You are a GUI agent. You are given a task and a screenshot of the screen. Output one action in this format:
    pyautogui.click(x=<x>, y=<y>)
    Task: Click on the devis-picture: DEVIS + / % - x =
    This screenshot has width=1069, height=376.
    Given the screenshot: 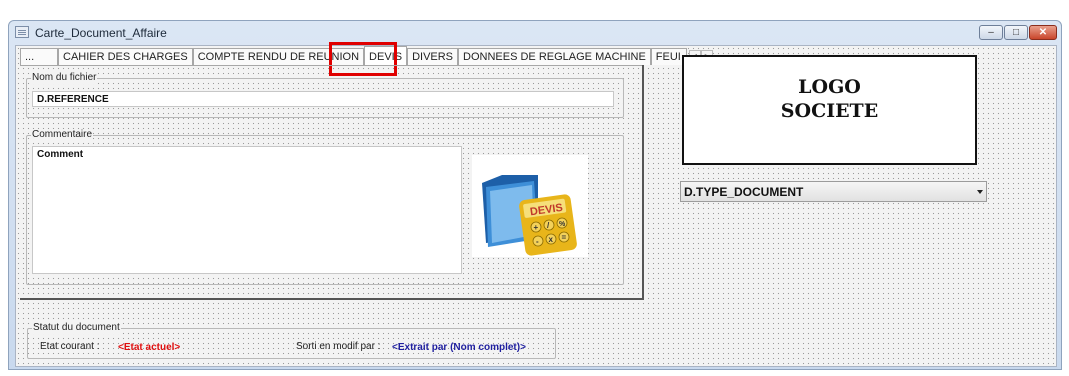 What is the action you would take?
    pyautogui.click(x=530, y=206)
    